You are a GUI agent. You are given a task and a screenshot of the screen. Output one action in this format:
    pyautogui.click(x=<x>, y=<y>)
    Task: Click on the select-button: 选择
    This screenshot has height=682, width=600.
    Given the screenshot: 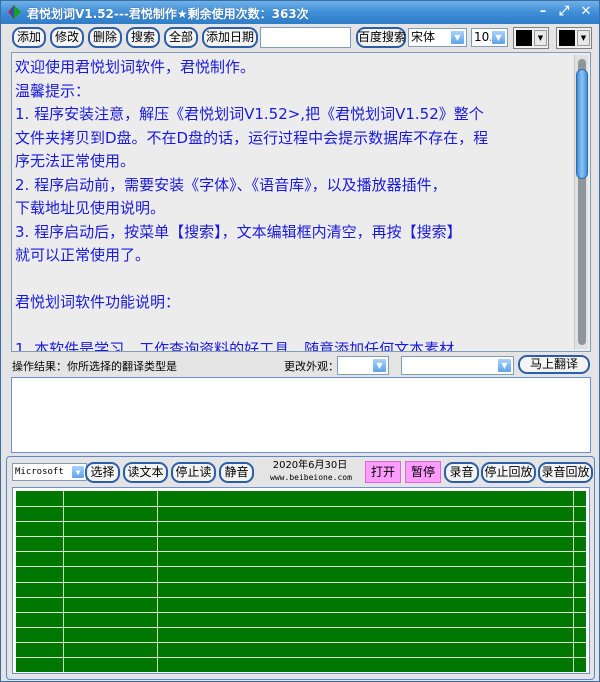 What is the action you would take?
    pyautogui.click(x=102, y=472)
    